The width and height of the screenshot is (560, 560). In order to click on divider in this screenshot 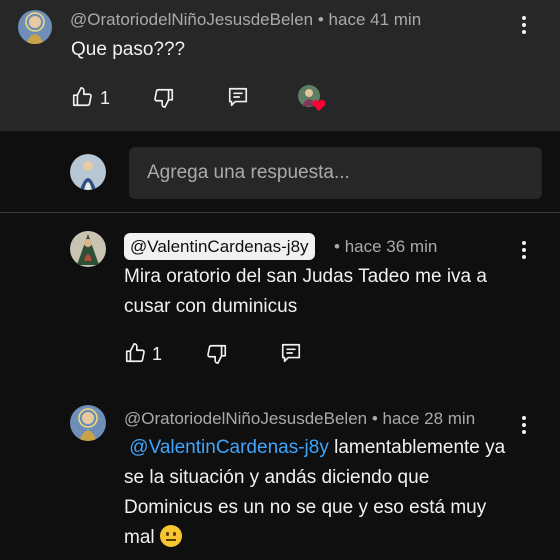, I will do `click(280, 212)`.